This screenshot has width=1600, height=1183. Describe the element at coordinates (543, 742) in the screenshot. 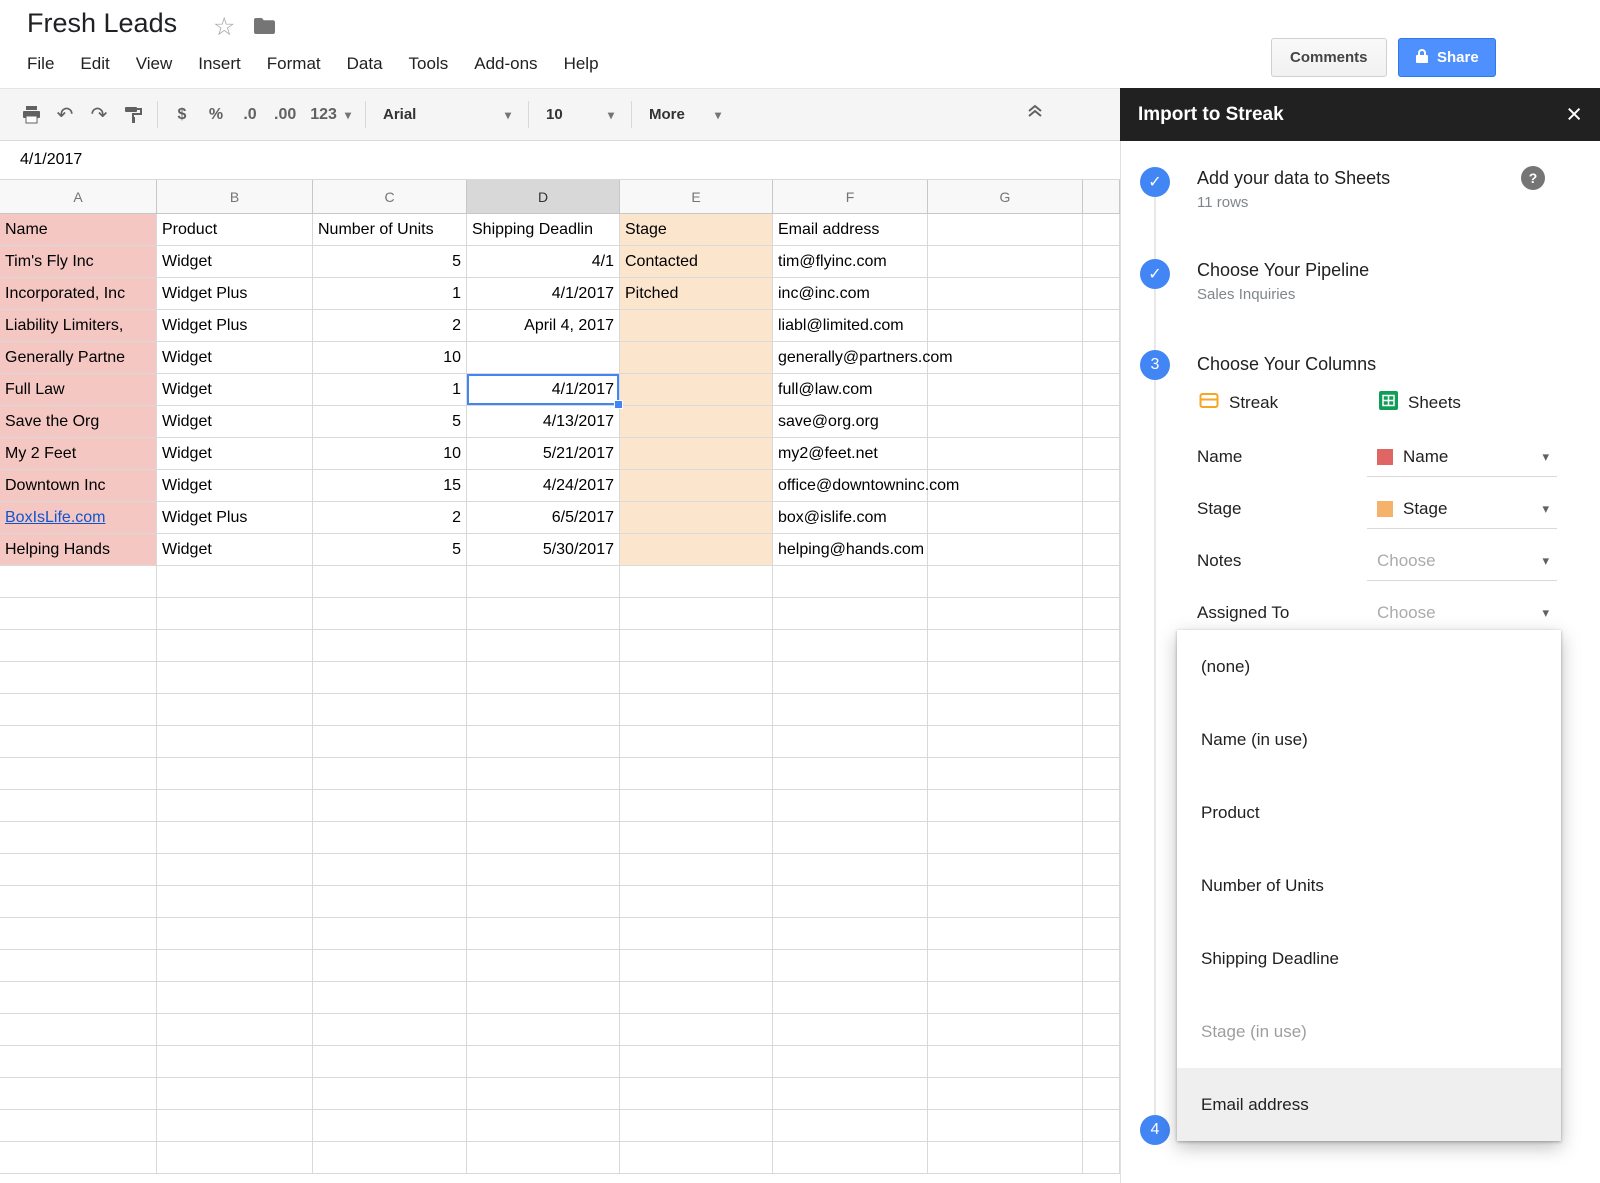

I see `cell-D17` at that location.